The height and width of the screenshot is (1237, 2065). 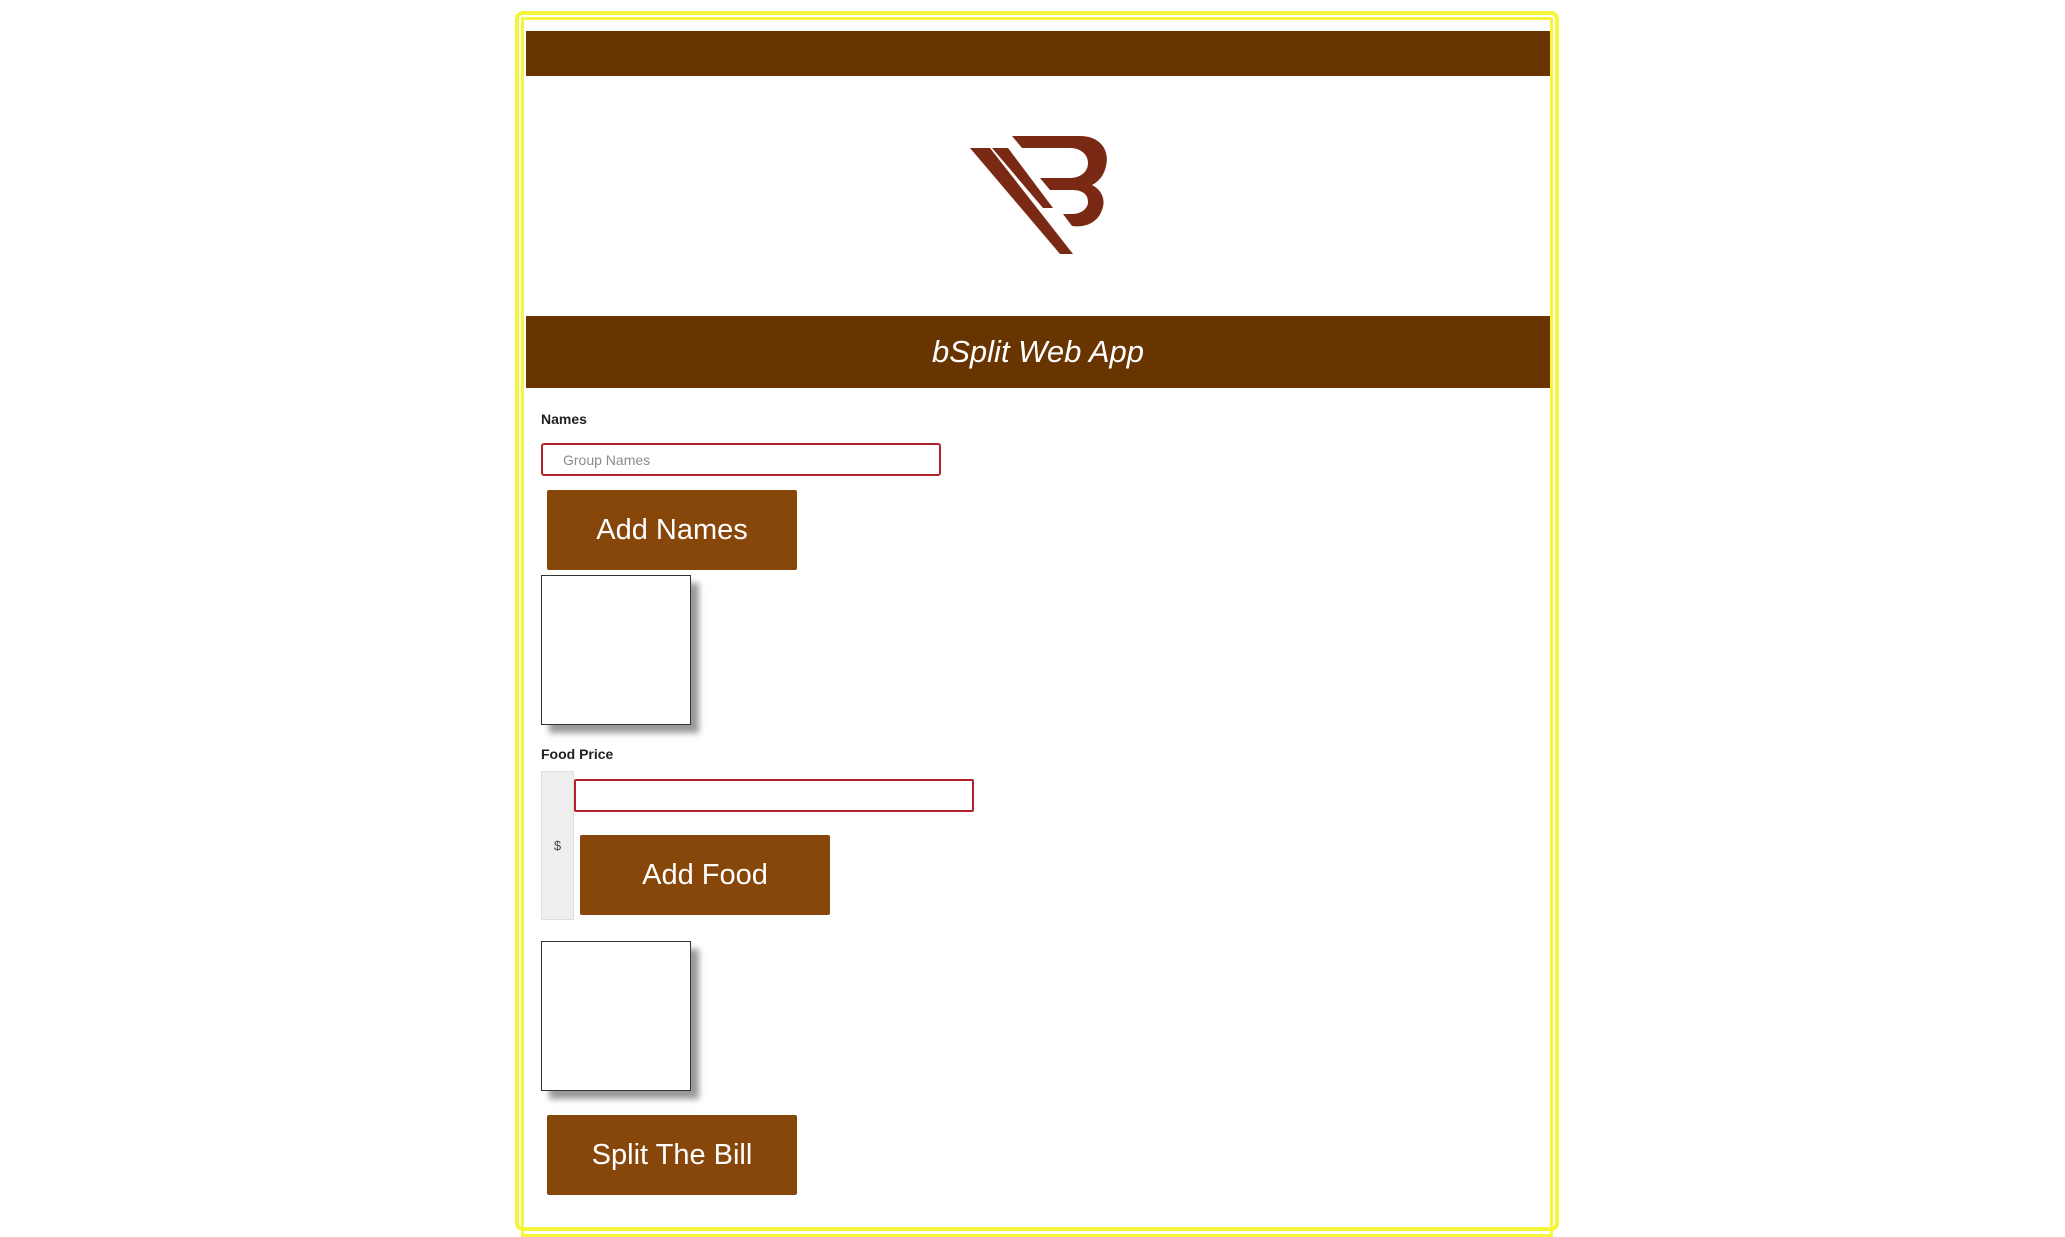 I want to click on add-food-button: Add Food, so click(x=705, y=875).